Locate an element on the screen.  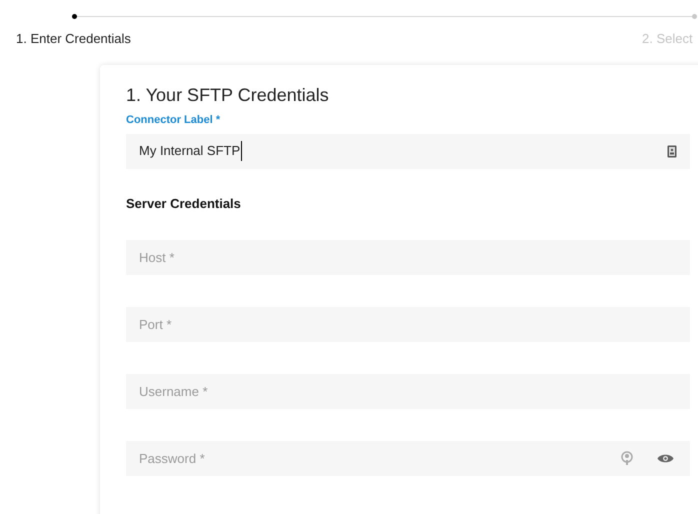
section-title: Server Credentials is located at coordinates (184, 203).